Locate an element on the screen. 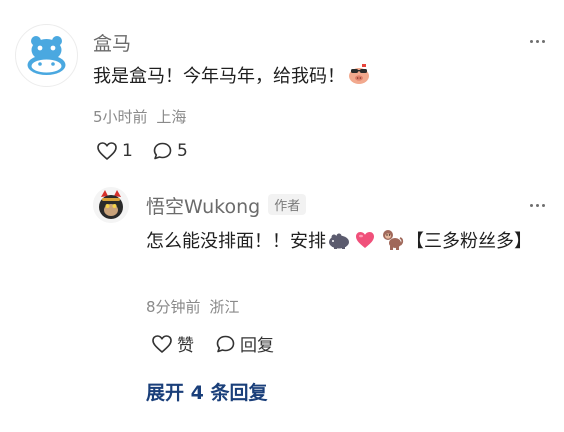 This screenshot has width=564, height=432. reply-location: 浙江 is located at coordinates (224, 307).